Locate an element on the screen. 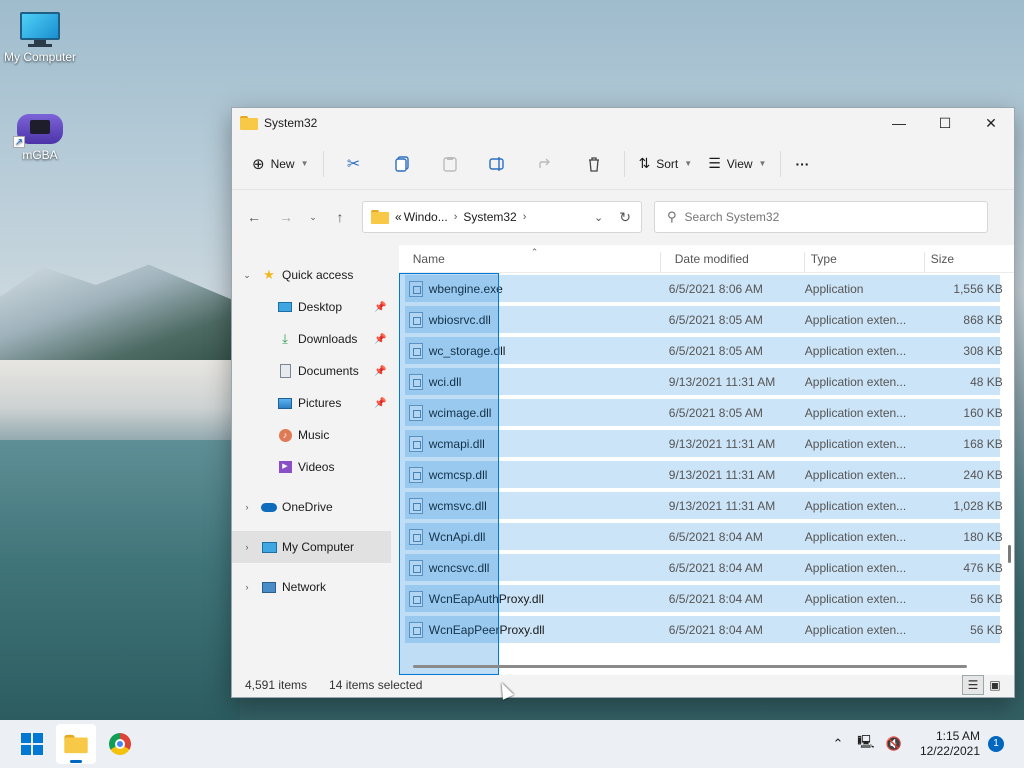  nav-item-pictures: Pictures 📌 is located at coordinates (311, 403).